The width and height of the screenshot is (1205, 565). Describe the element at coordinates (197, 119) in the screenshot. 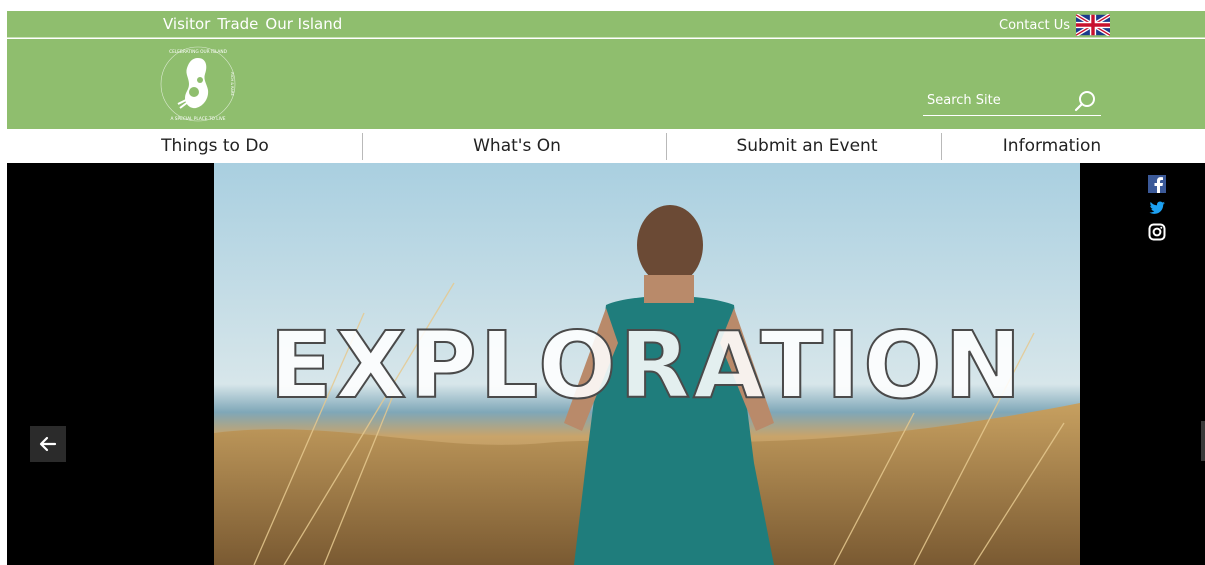

I see `logo-ring-bottom-text: A SPECIAL PLACE TO LIVE` at that location.